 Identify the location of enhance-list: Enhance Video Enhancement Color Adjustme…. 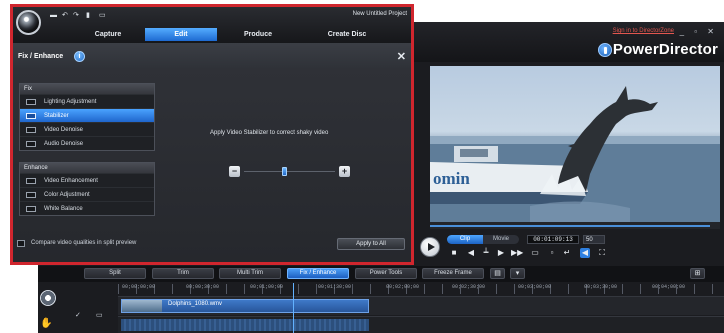
(87, 189).